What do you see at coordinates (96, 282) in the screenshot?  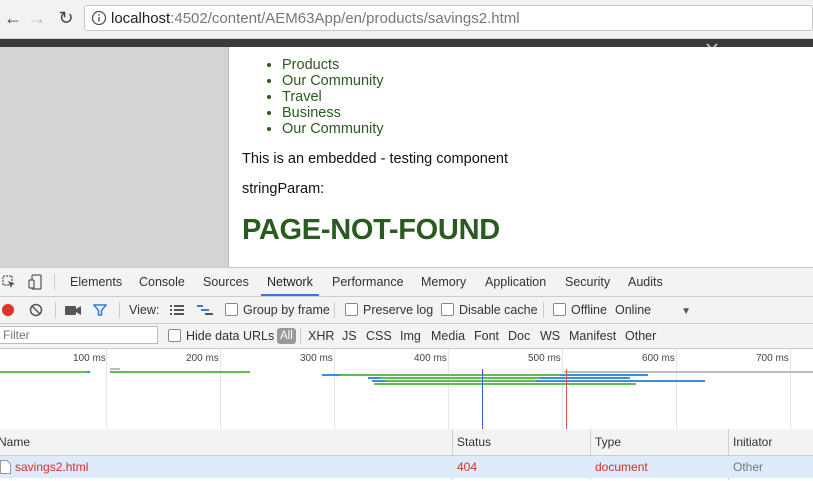 I see `tab-elements: Elements` at bounding box center [96, 282].